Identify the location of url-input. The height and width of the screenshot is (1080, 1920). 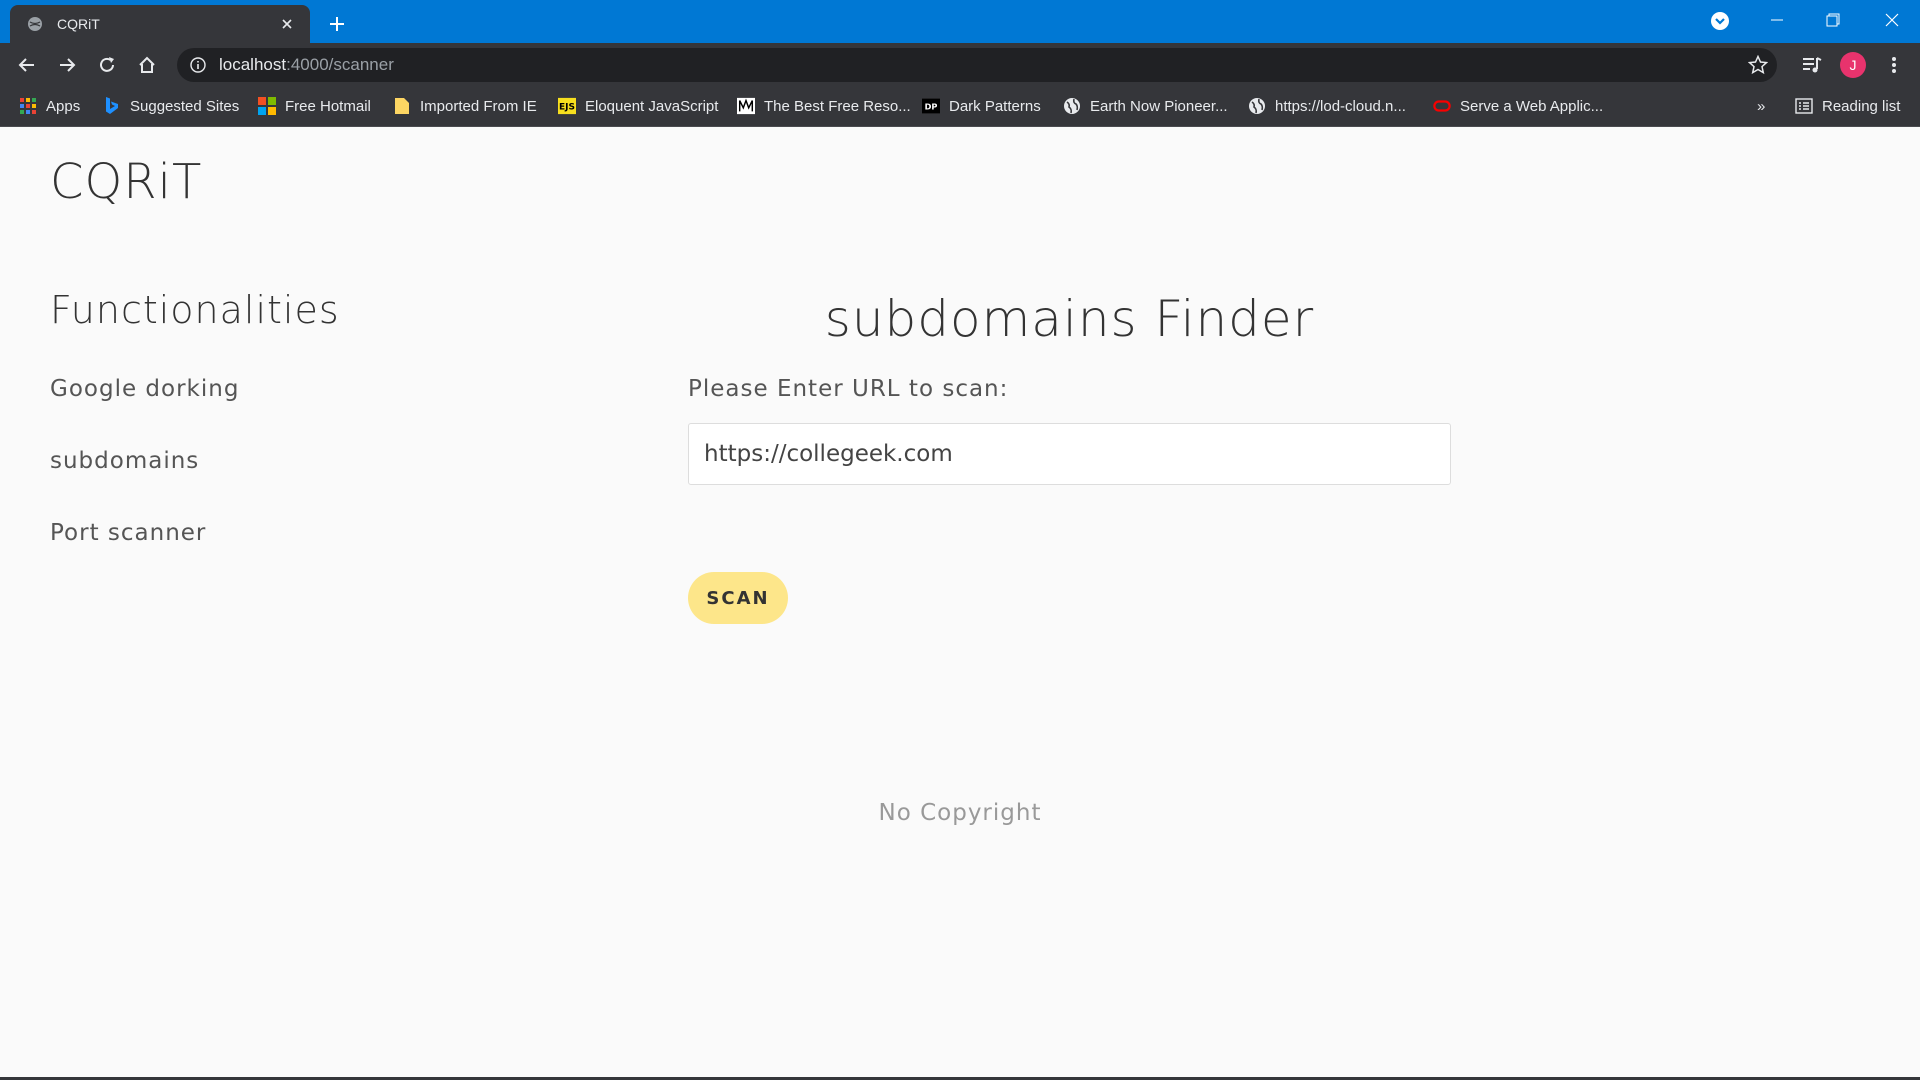
(1069, 454).